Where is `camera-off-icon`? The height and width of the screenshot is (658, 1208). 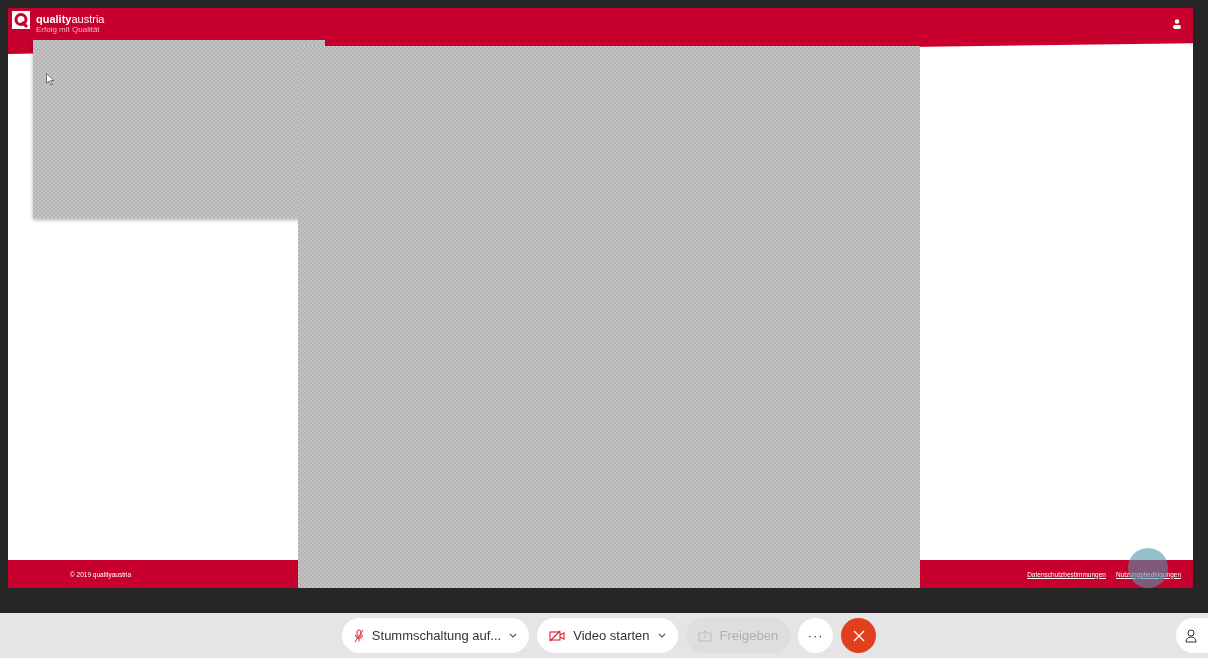
camera-off-icon is located at coordinates (557, 635).